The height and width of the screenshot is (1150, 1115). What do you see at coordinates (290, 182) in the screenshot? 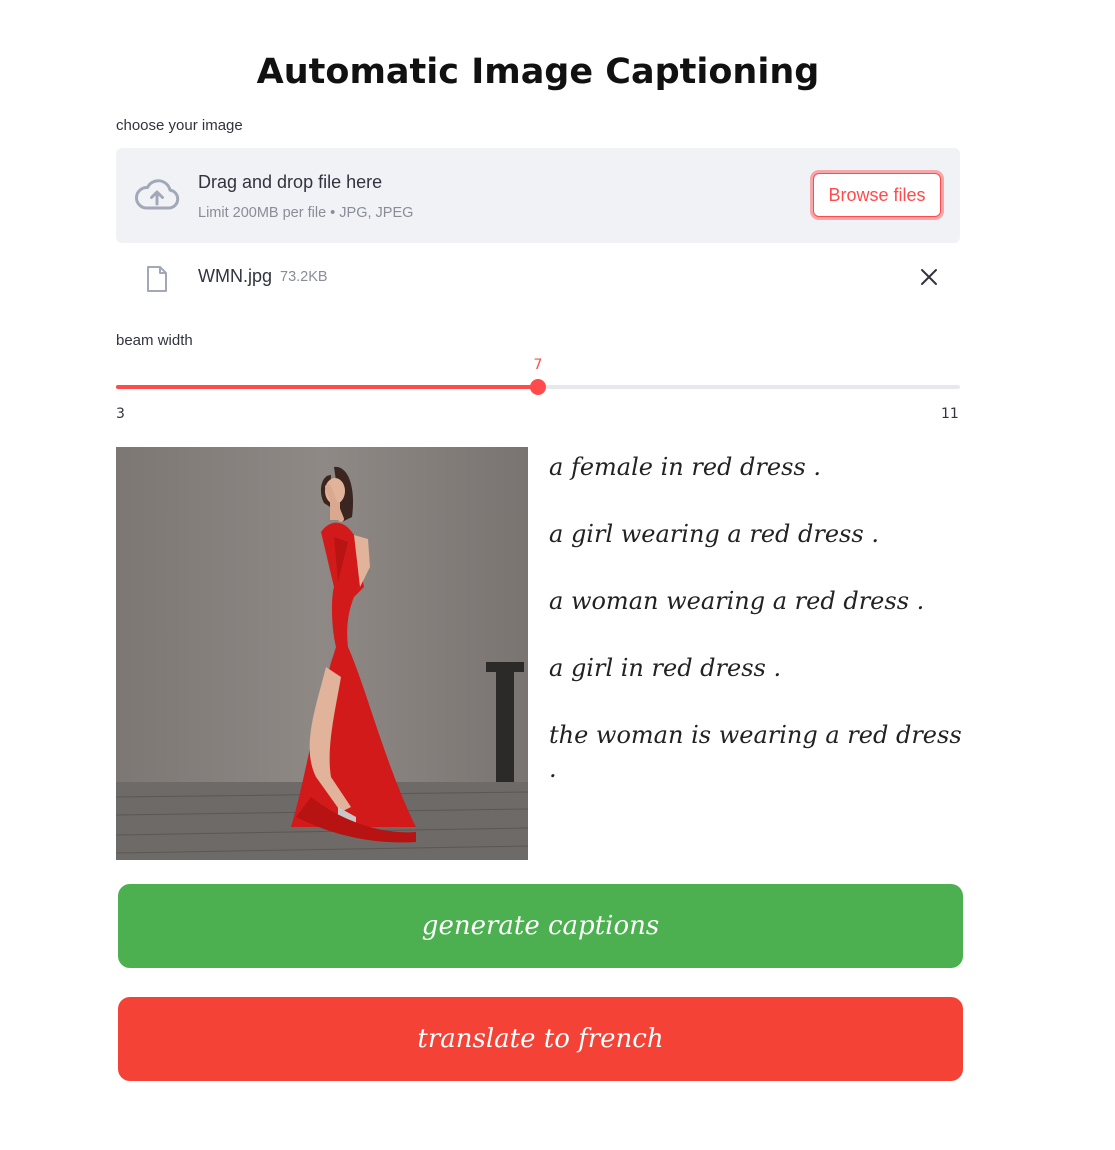
I see `dropzone-instructions: Drag and drop file here` at bounding box center [290, 182].